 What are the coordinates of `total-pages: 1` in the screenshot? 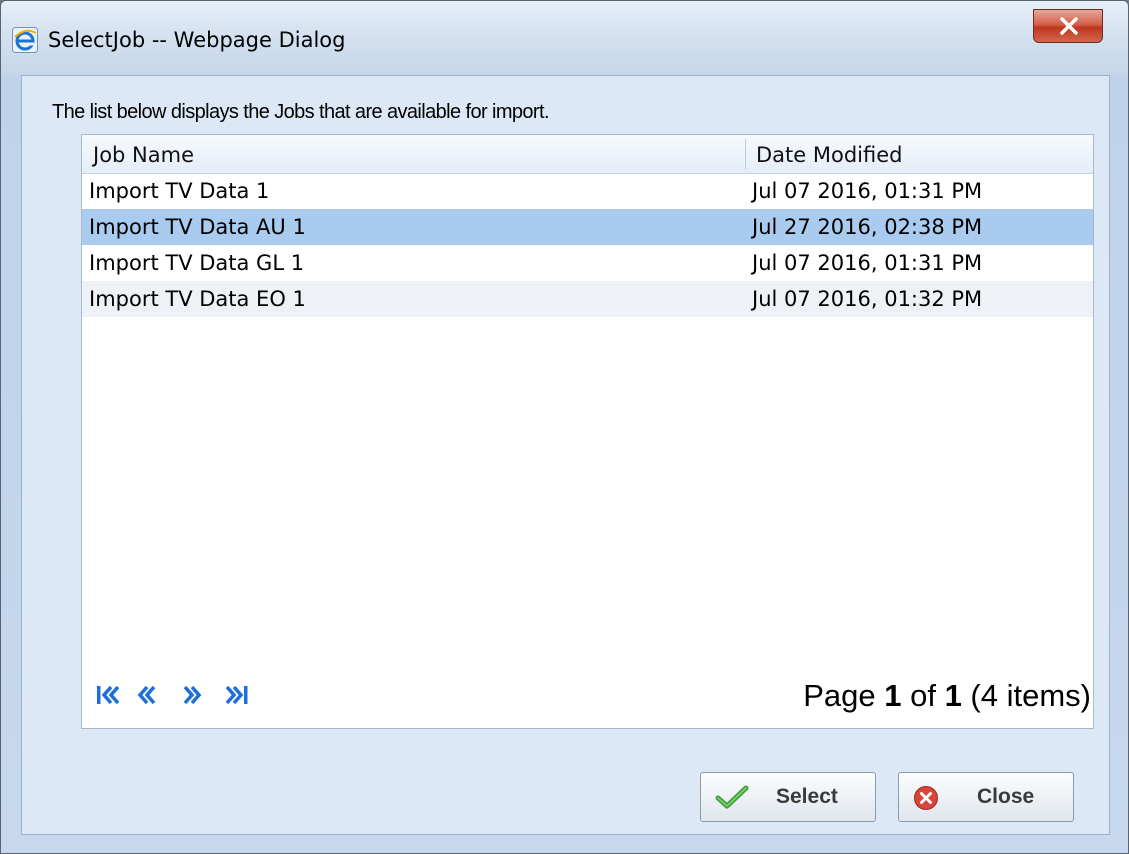 It's located at (953, 695).